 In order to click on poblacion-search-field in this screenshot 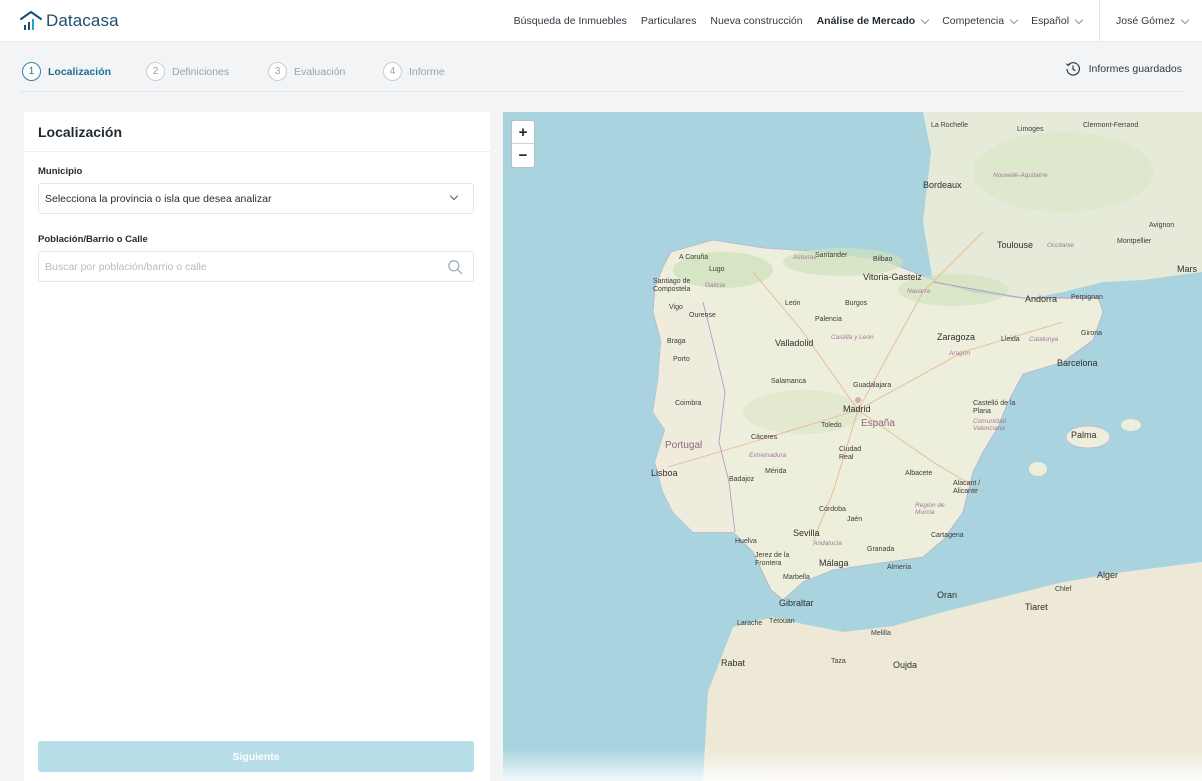, I will do `click(256, 266)`.